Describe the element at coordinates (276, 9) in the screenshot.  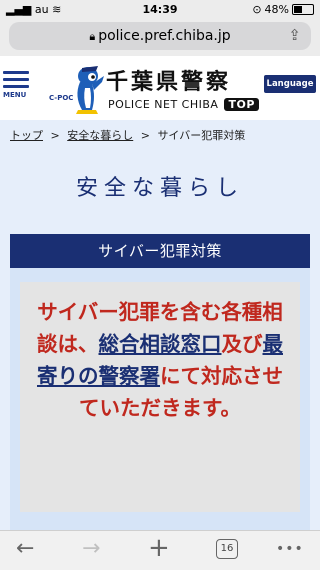
I see `battery-percent: 48%` at that location.